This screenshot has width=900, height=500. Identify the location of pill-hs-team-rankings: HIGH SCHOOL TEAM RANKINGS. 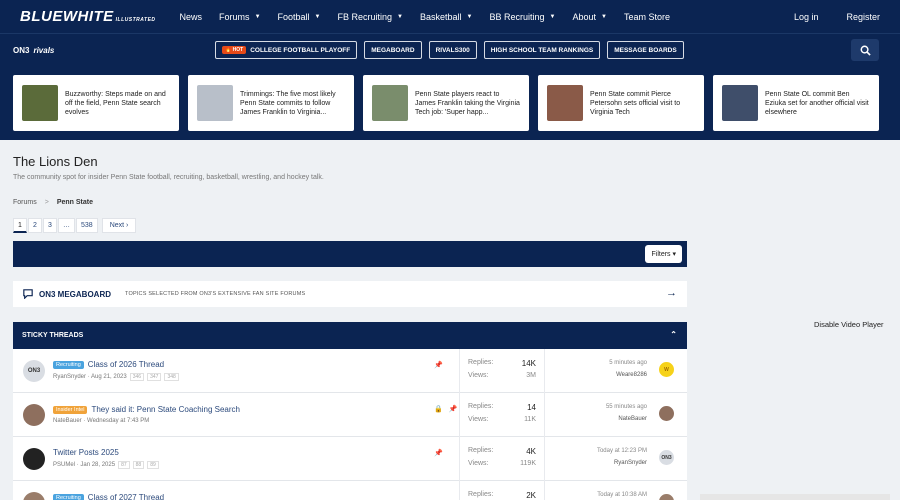
(542, 50).